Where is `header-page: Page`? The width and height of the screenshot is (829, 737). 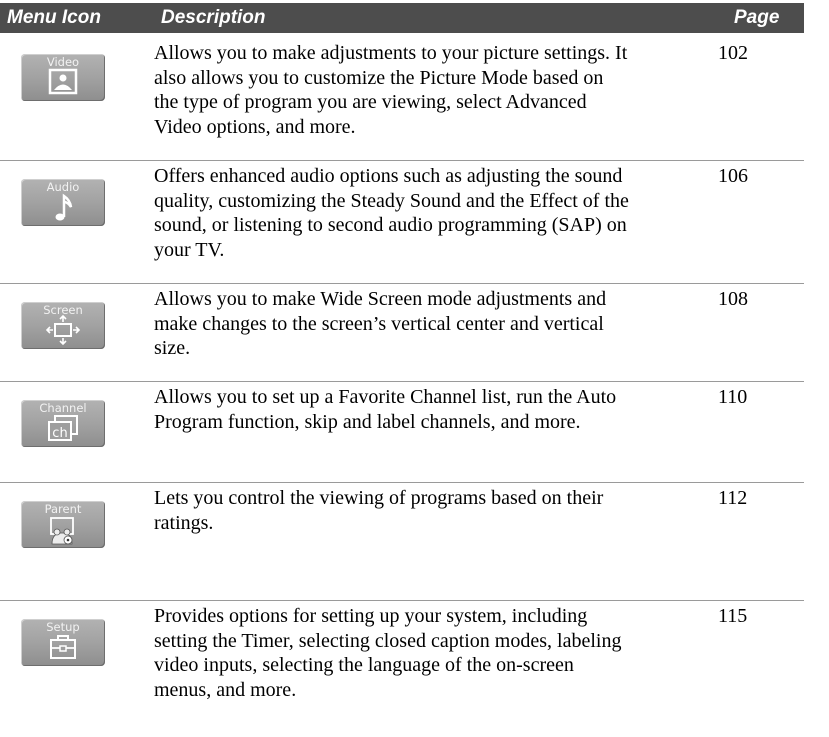 header-page: Page is located at coordinates (757, 17).